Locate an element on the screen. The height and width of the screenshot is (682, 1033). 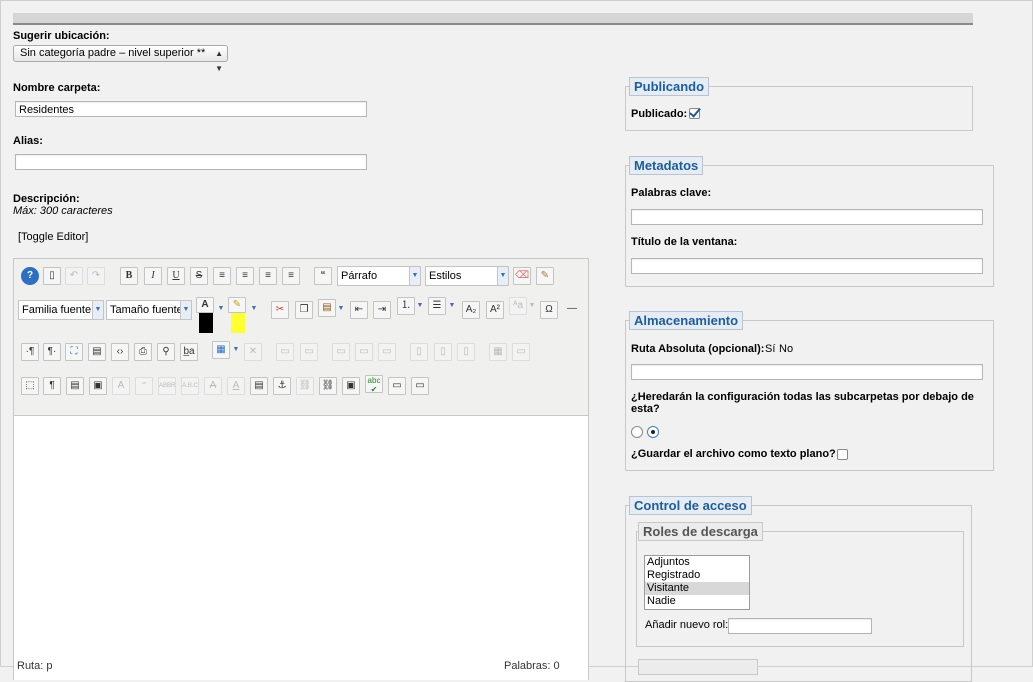
underline-icon: U is located at coordinates (176, 276).